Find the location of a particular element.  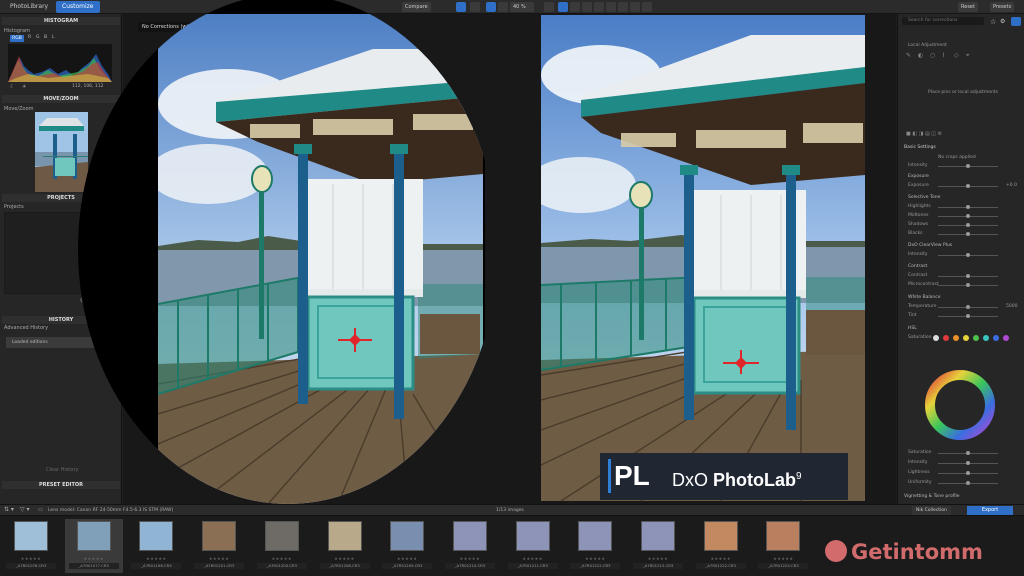

split-view-icon is located at coordinates (461, 7).